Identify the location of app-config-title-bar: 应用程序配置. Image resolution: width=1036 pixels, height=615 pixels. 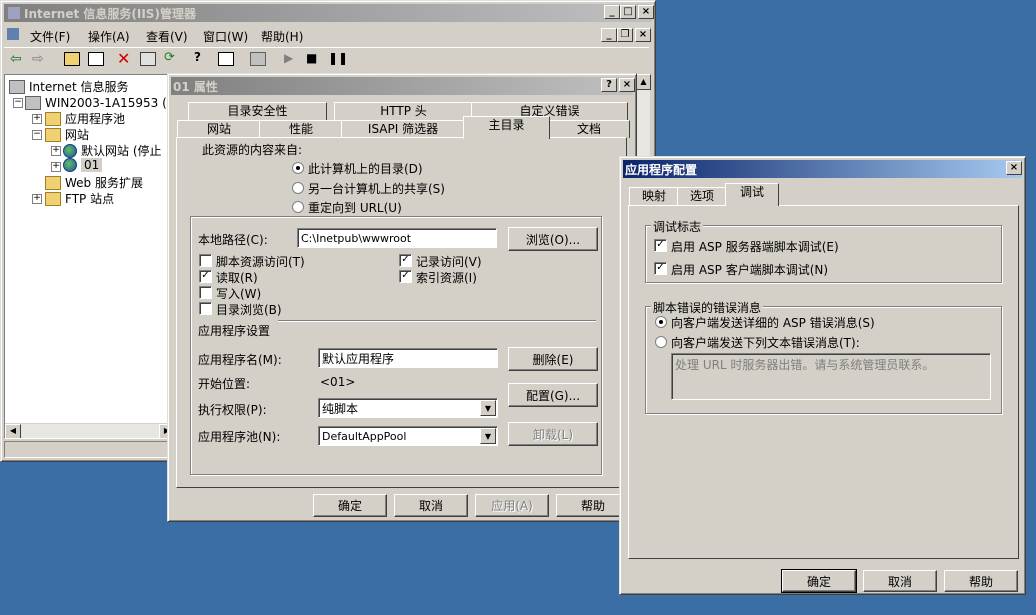
(822, 169).